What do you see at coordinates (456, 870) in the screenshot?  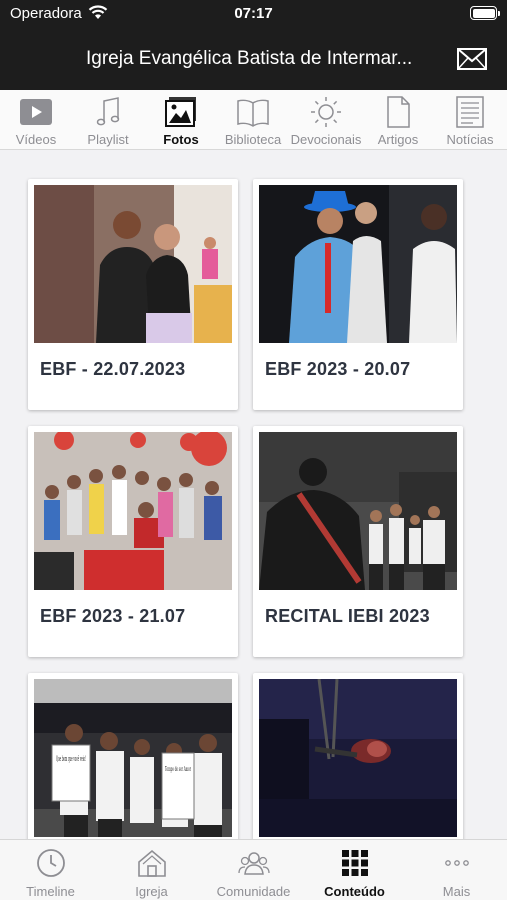 I see `tab-mais: Mais` at bounding box center [456, 870].